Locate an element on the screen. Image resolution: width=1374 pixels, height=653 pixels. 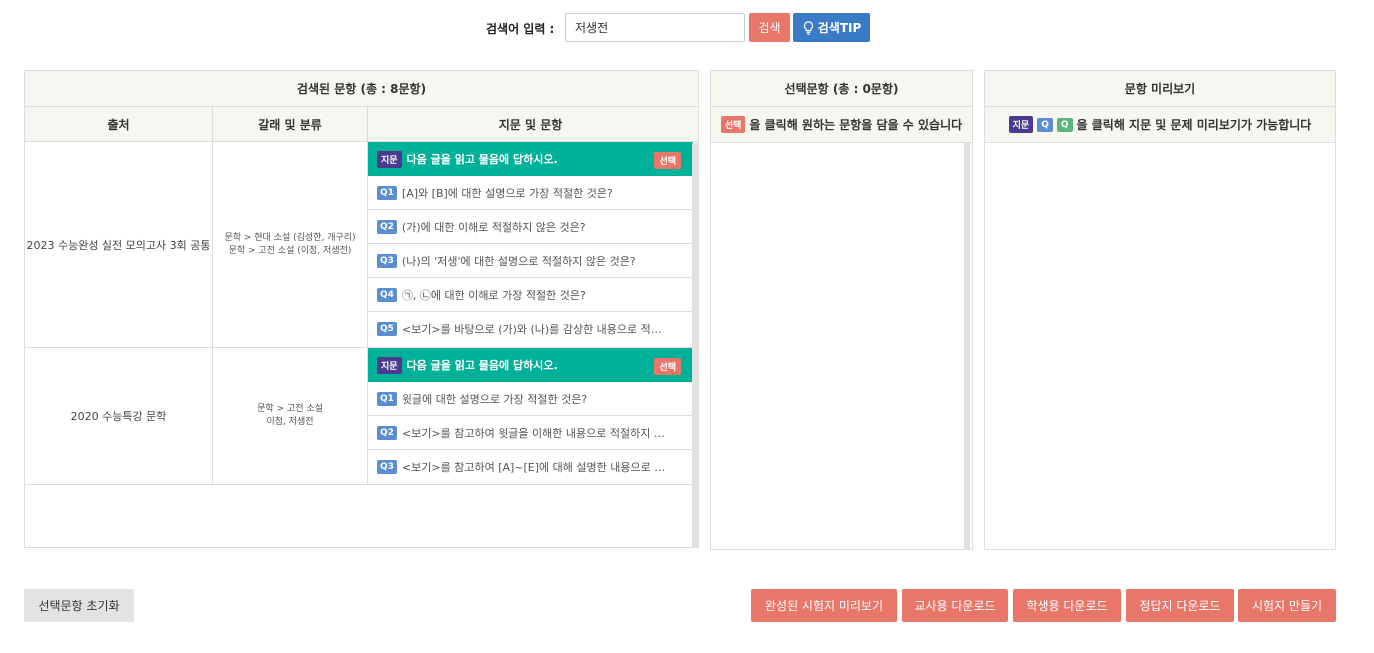
question-text: (가)에 대한 이해로 적절하지 않은 것은? is located at coordinates (493, 227).